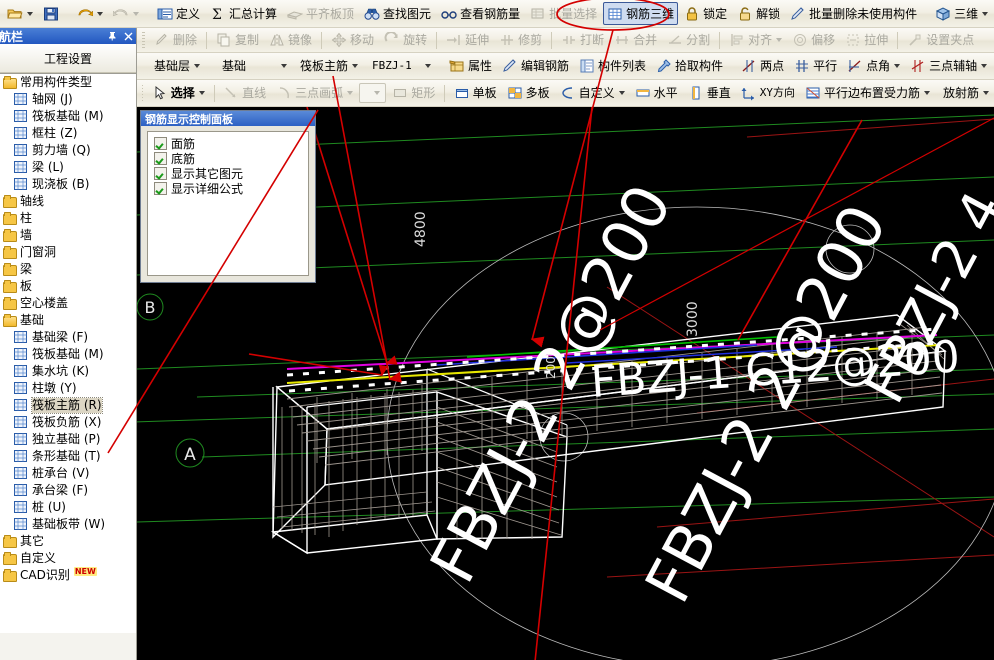  I want to click on unlock-button: 解锁, so click(758, 13).